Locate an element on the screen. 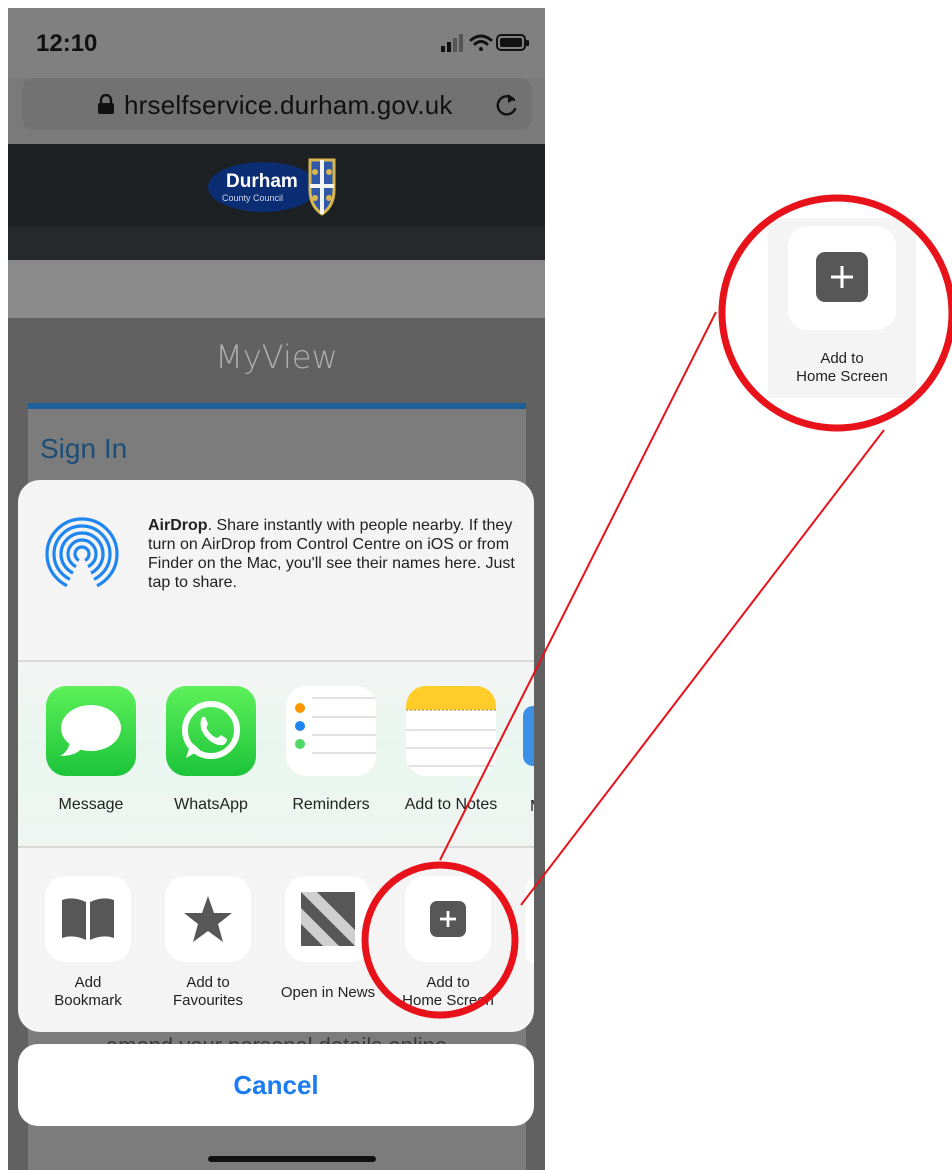  status-time: 12:10 is located at coordinates (67, 43).